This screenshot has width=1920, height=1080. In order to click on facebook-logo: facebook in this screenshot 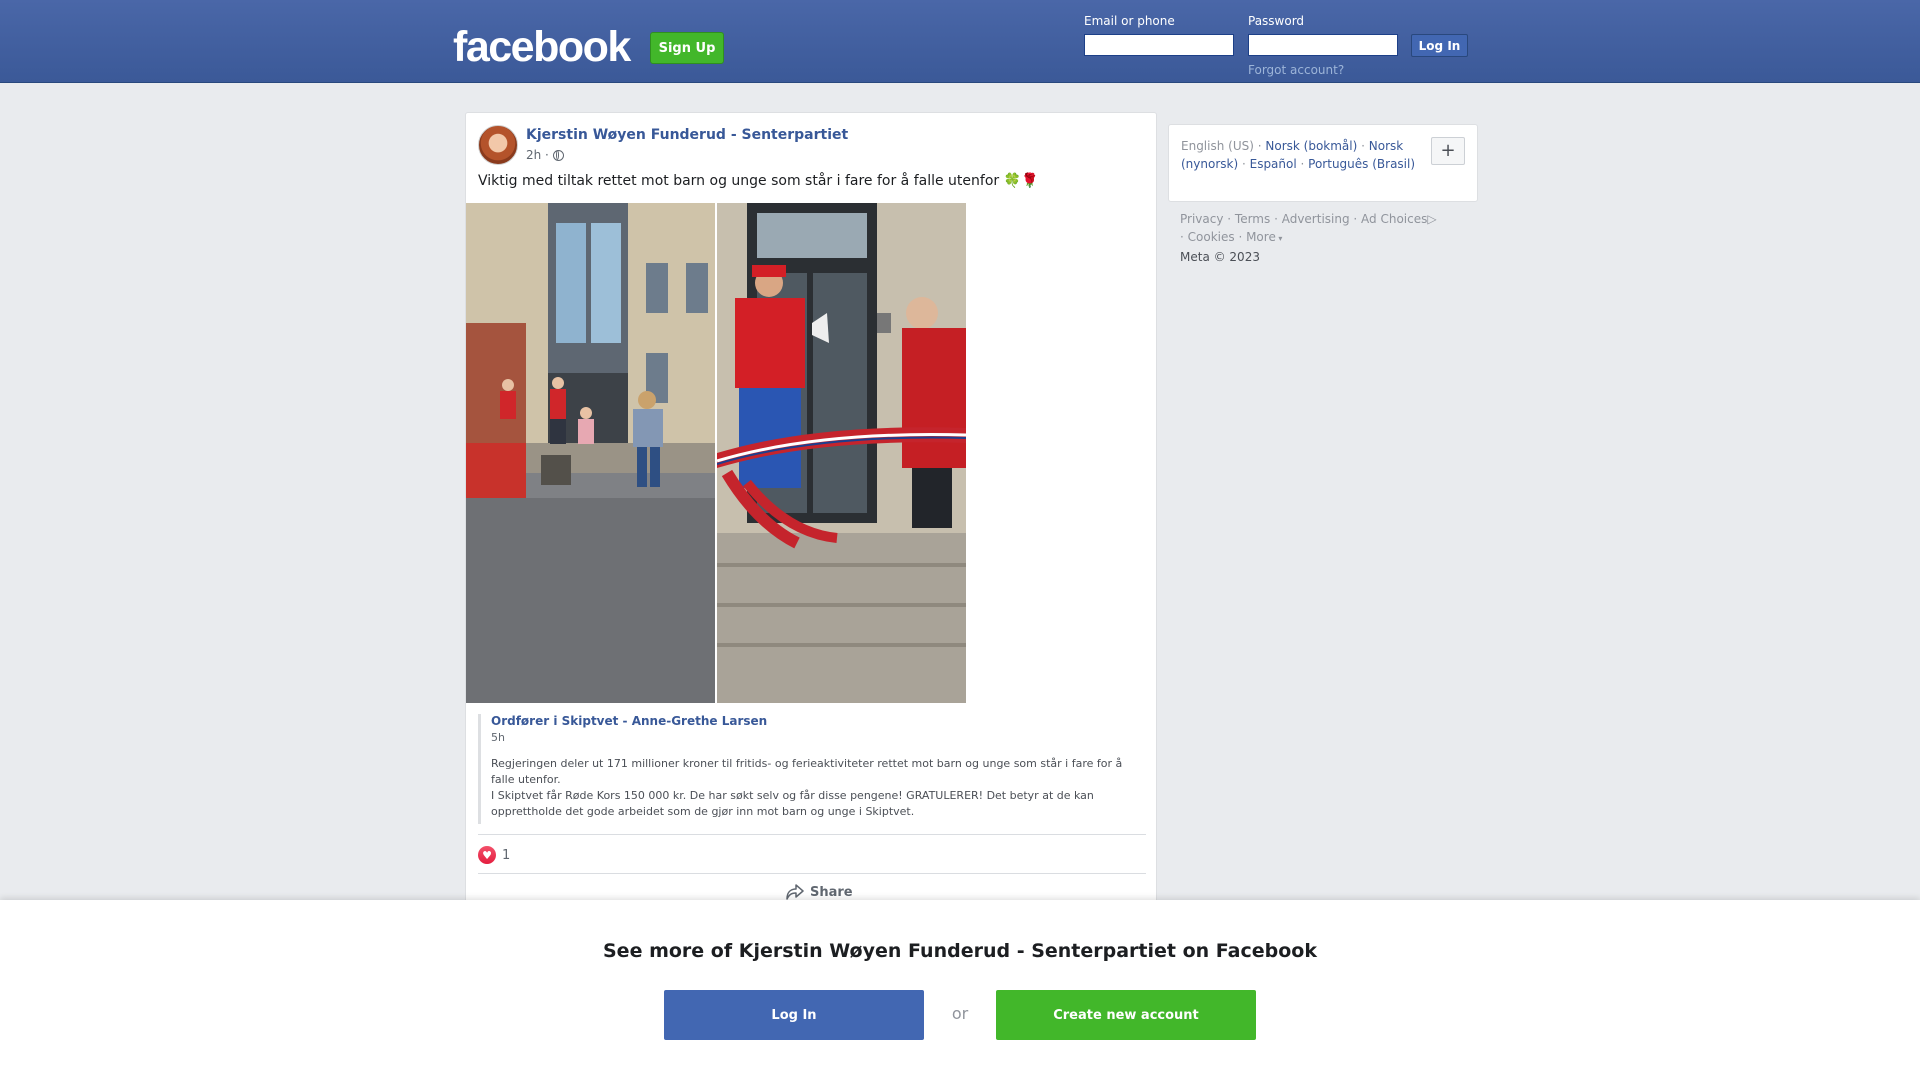, I will do `click(542, 47)`.